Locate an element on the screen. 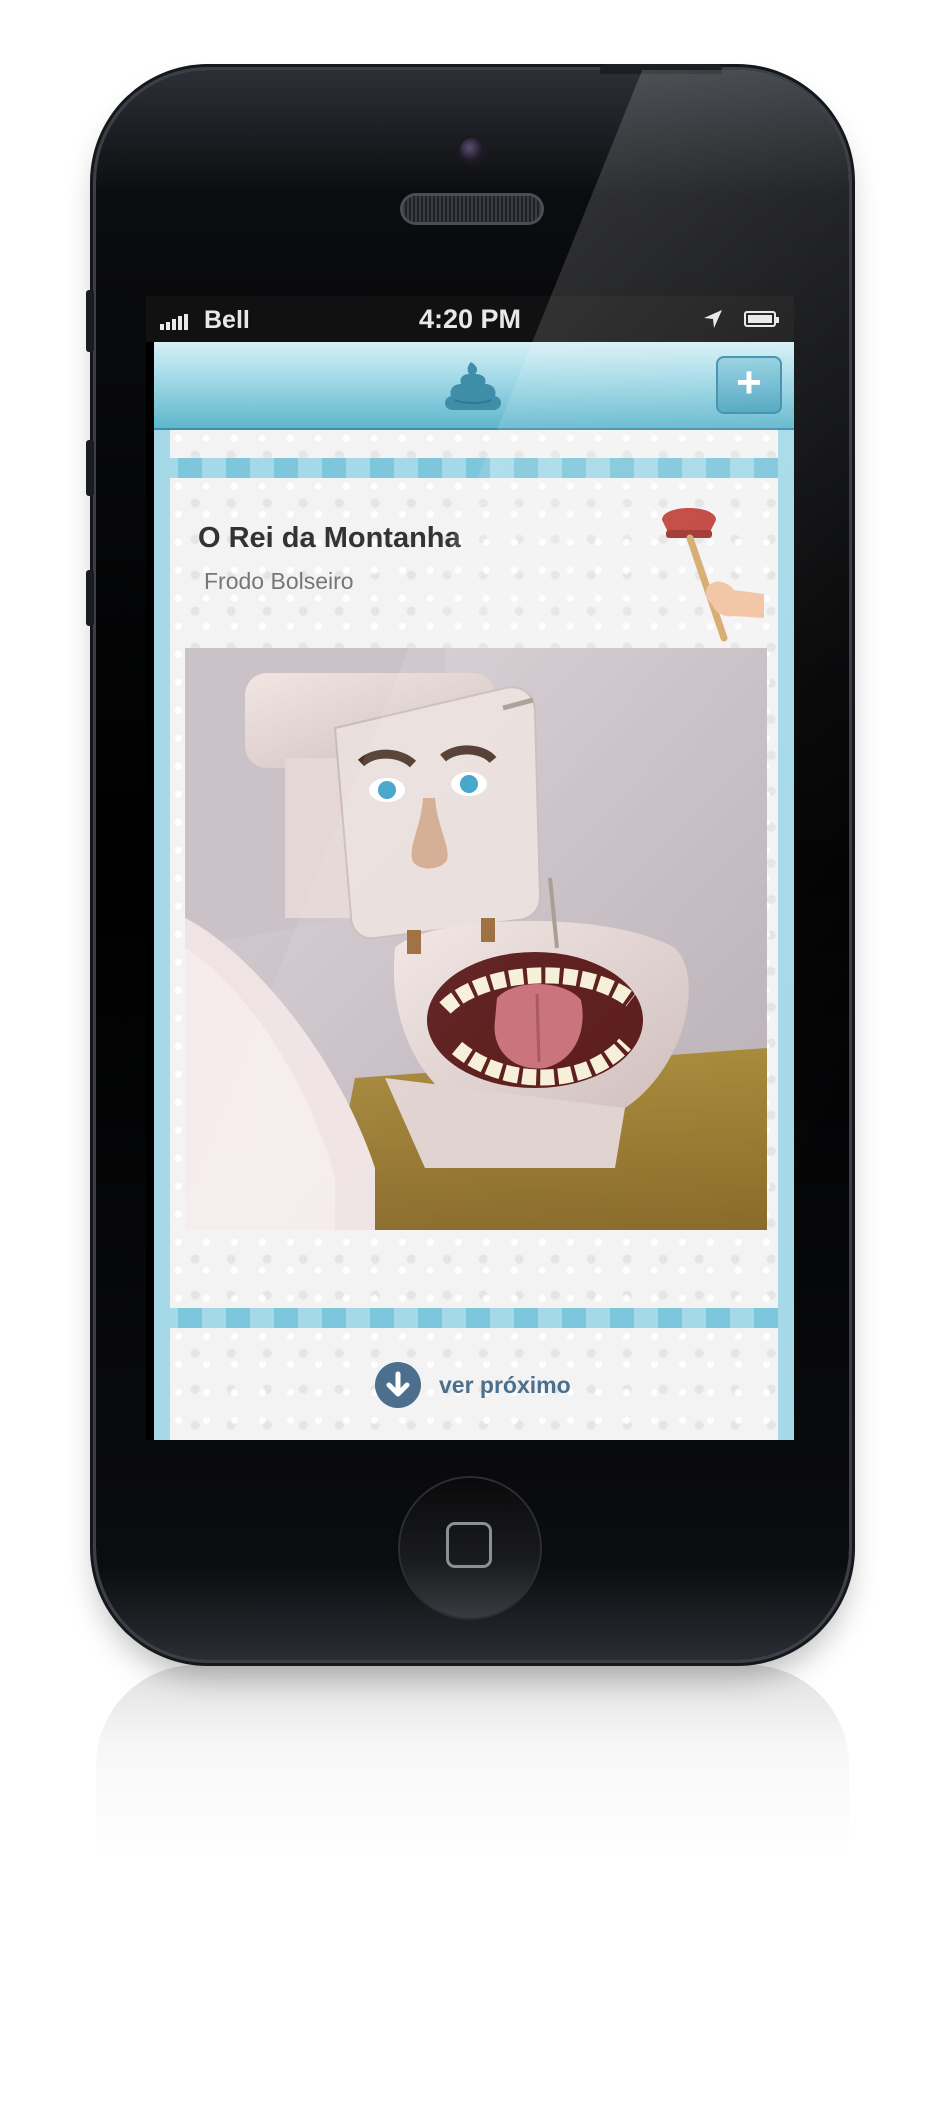 Image resolution: width=940 pixels, height=2115 pixels. next-button: ver próximo is located at coordinates (473, 1385).